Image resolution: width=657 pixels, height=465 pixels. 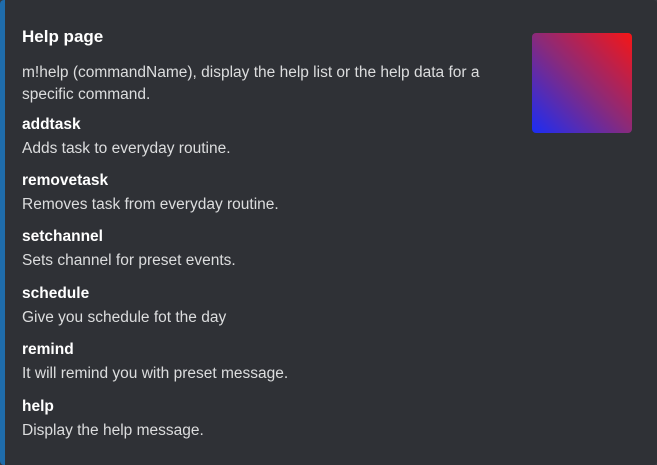 I want to click on field-value: Sets channel for preset events., so click(x=129, y=260).